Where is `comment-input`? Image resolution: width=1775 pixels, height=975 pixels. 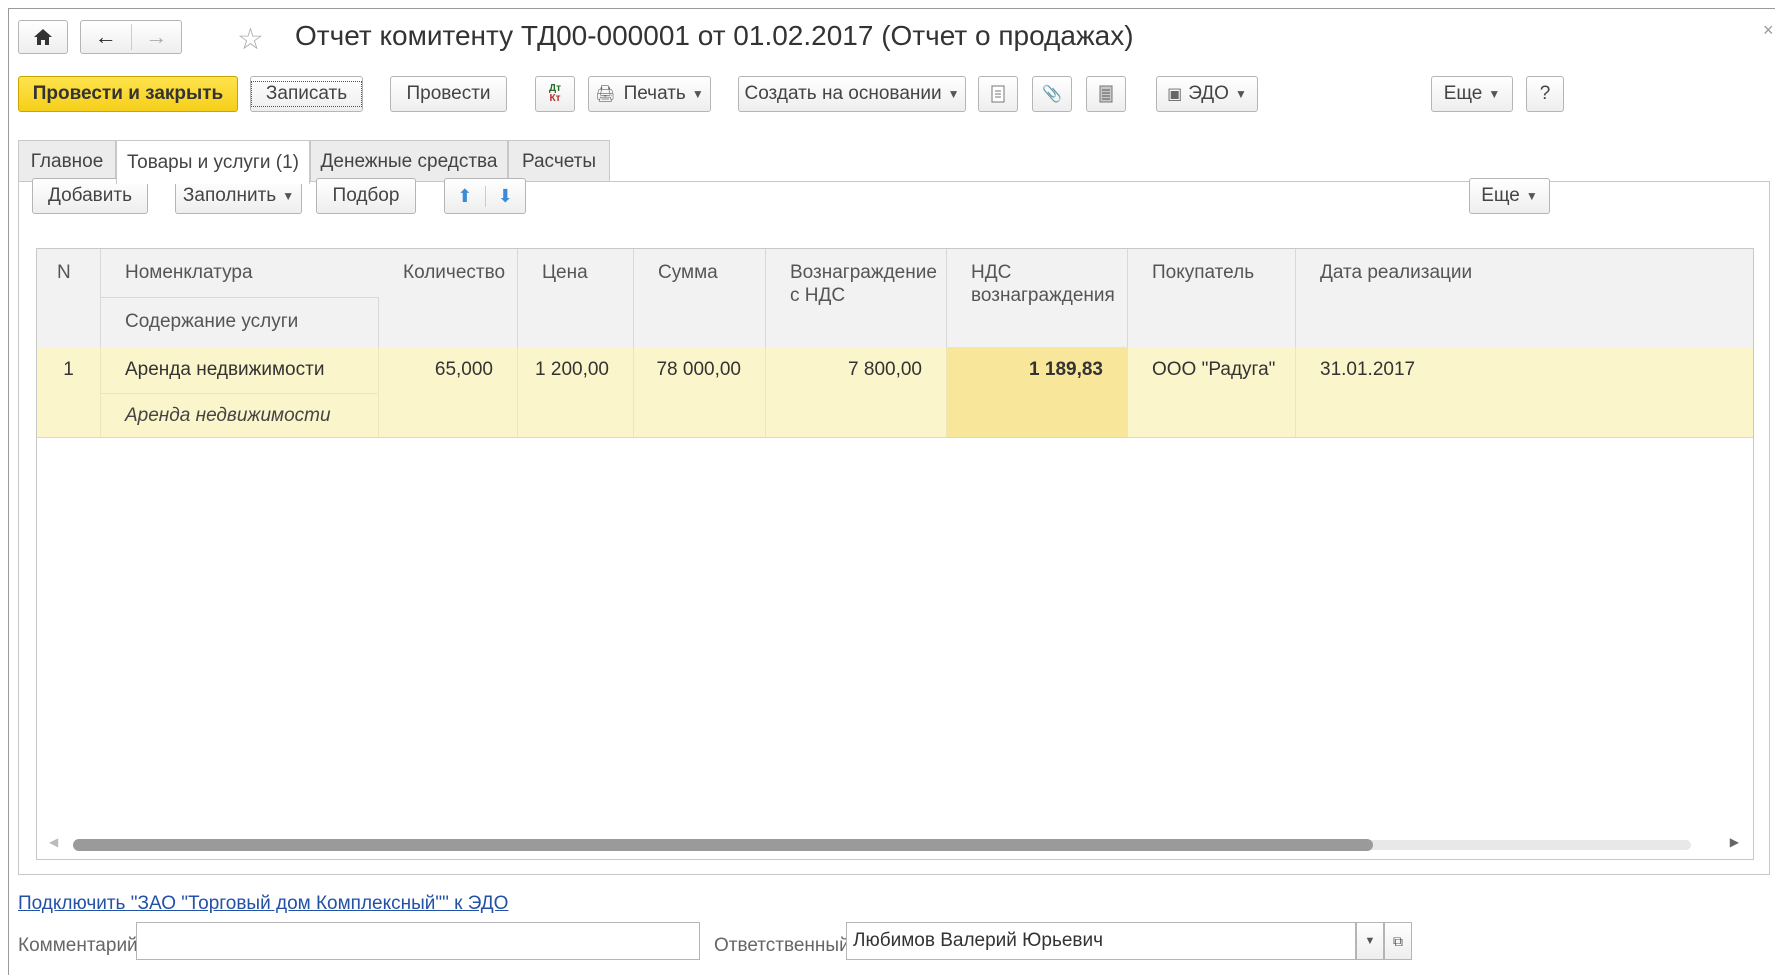 comment-input is located at coordinates (418, 941).